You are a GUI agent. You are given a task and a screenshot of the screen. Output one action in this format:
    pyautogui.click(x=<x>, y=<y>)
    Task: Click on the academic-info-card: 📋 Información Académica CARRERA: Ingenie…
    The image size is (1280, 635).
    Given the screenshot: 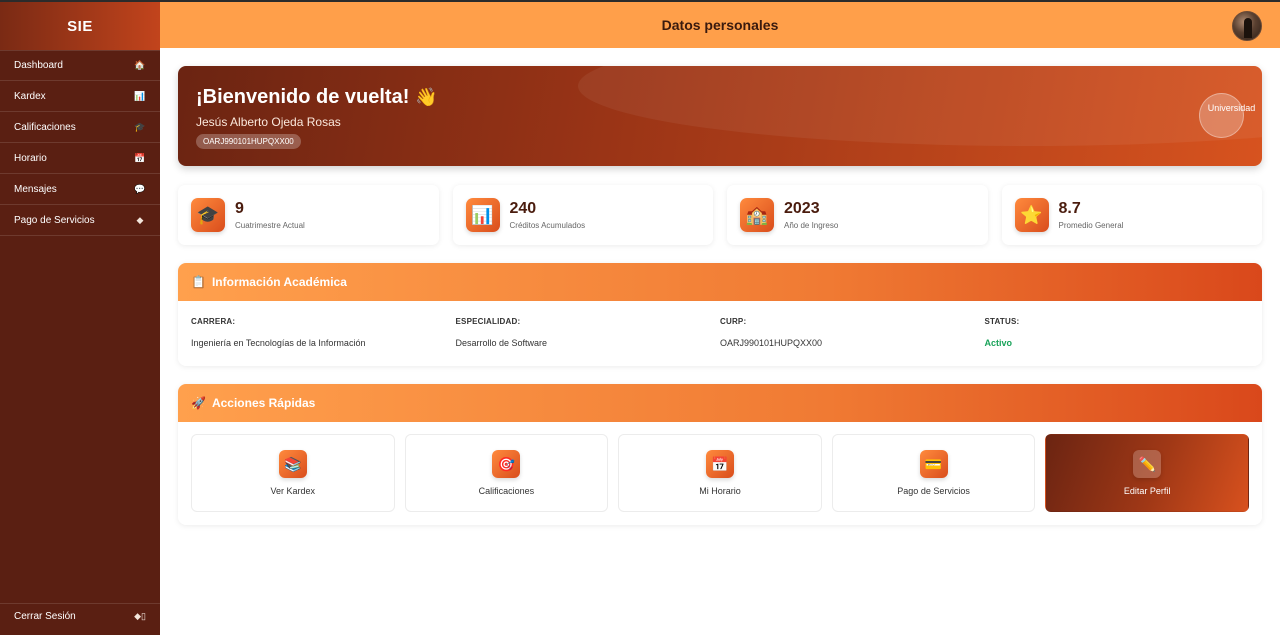 What is the action you would take?
    pyautogui.click(x=720, y=314)
    